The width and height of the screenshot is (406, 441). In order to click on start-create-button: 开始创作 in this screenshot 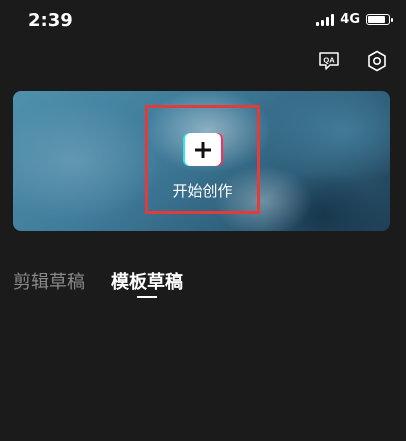, I will do `click(202, 159)`.